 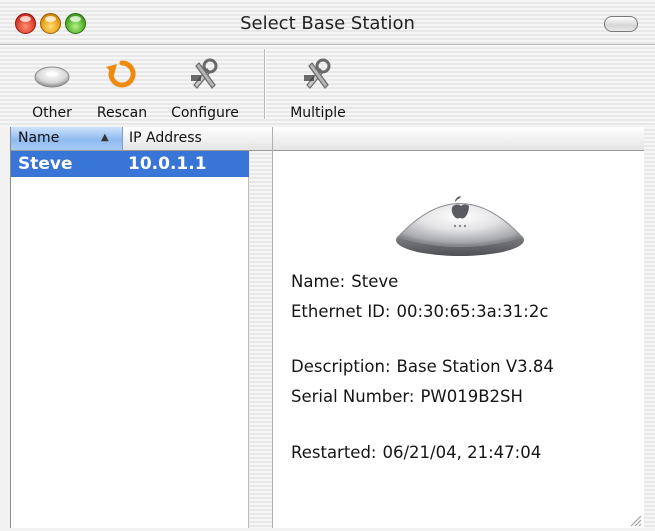 I want to click on list-header: Name ▲ IP Address, so click(x=130, y=139).